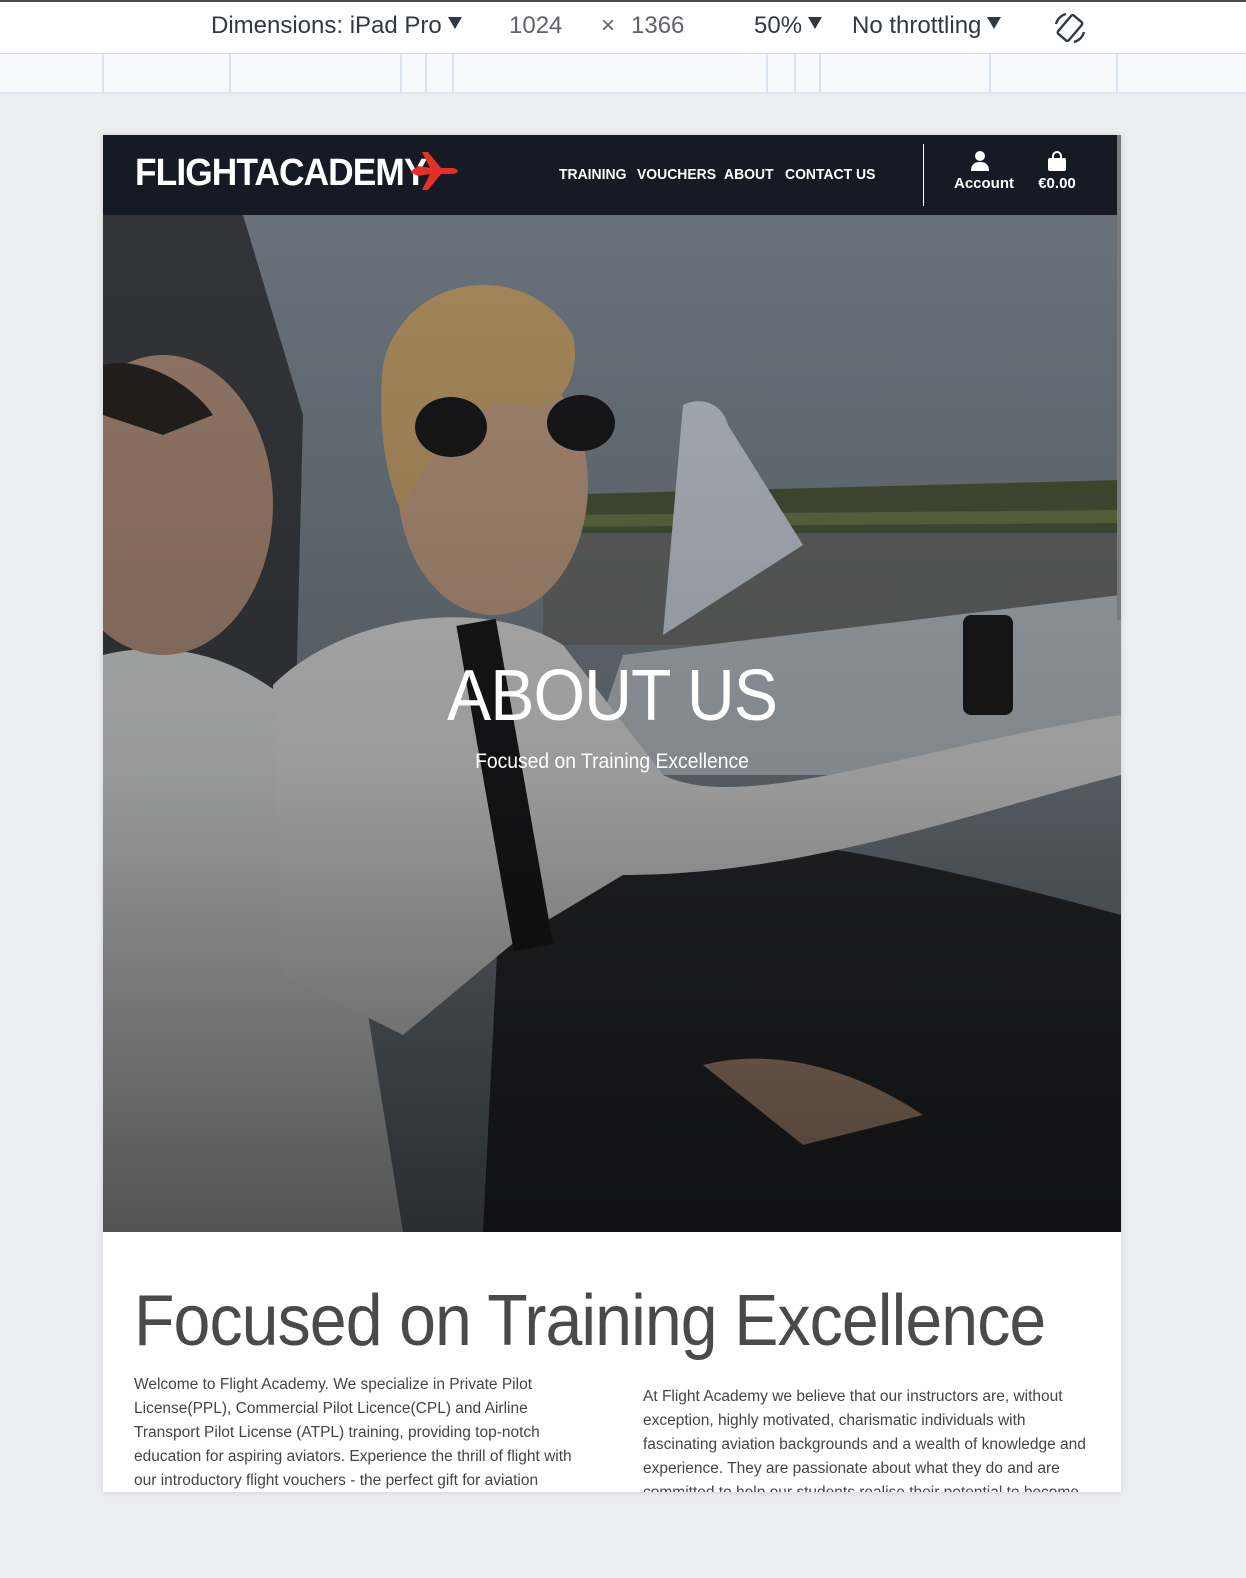  What do you see at coordinates (984, 171) in the screenshot?
I see `account-button: Account` at bounding box center [984, 171].